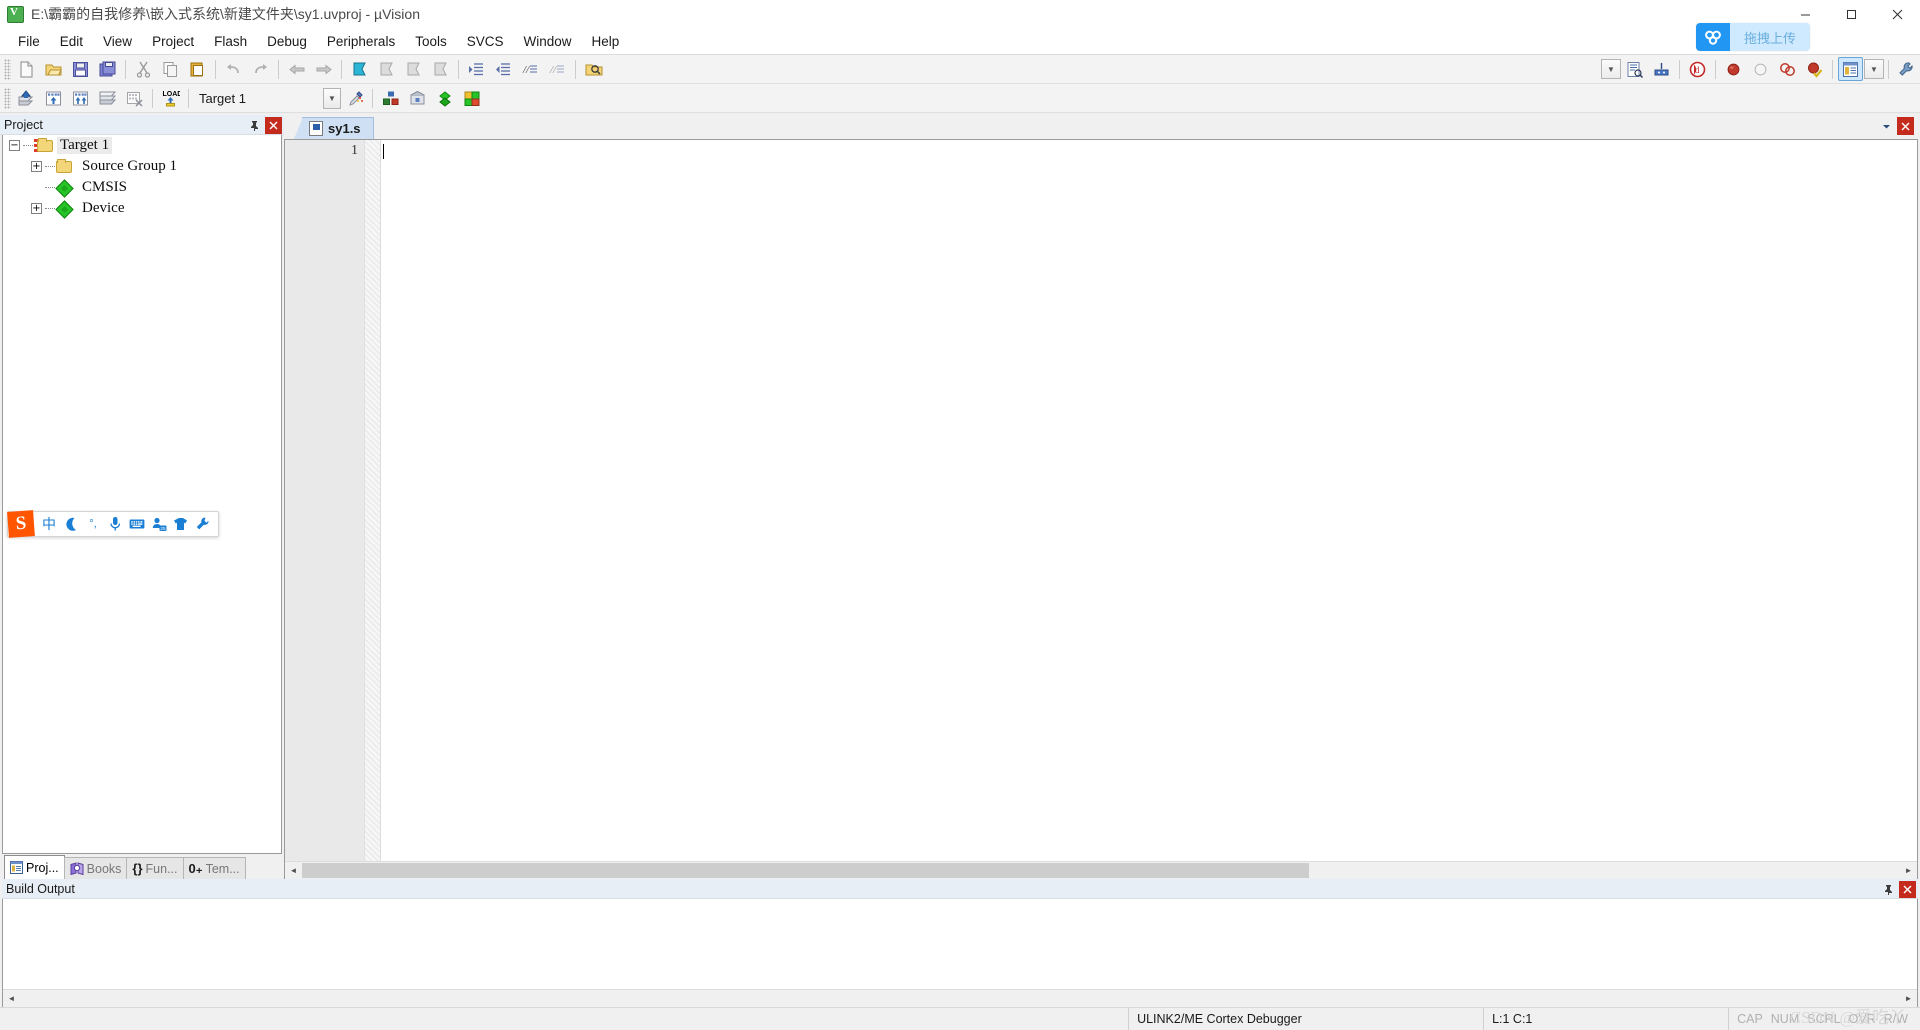 This screenshot has width=1920, height=1030. What do you see at coordinates (593, 69) in the screenshot?
I see `find-in-files-icon` at bounding box center [593, 69].